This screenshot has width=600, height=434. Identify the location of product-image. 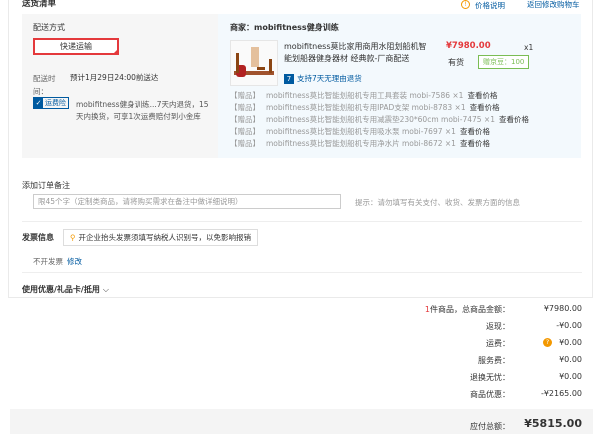
(254, 63).